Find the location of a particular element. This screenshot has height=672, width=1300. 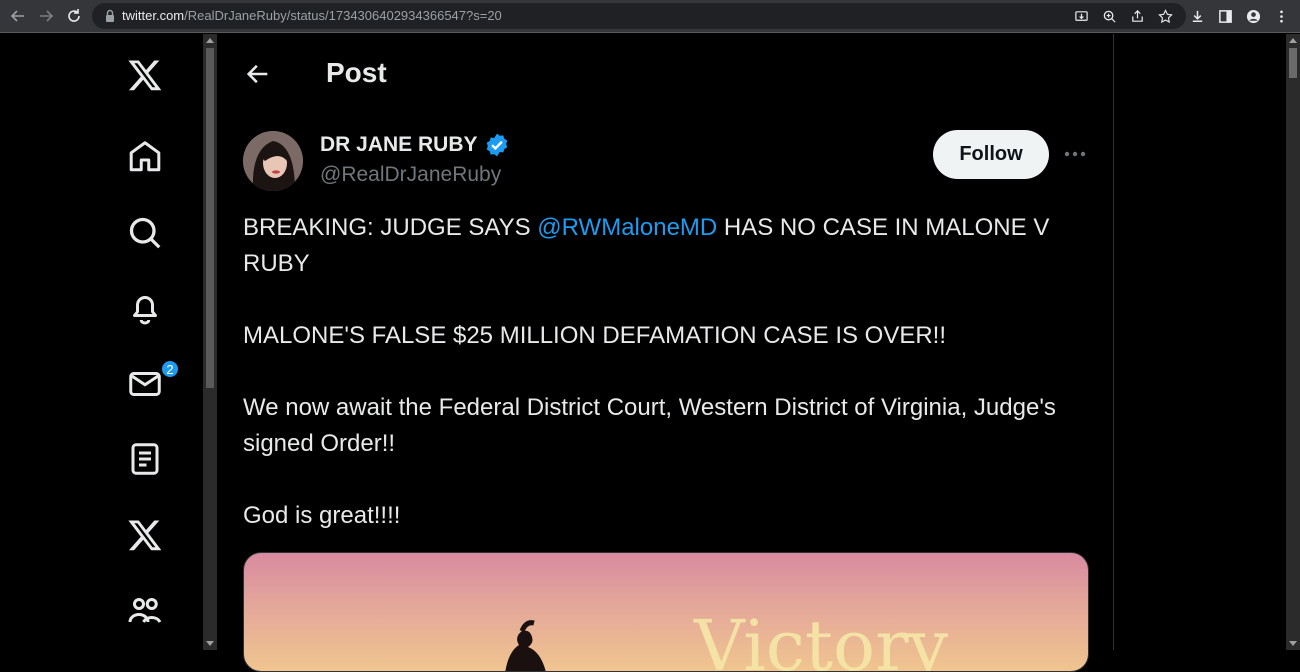

x-logo-icon is located at coordinates (145, 75).